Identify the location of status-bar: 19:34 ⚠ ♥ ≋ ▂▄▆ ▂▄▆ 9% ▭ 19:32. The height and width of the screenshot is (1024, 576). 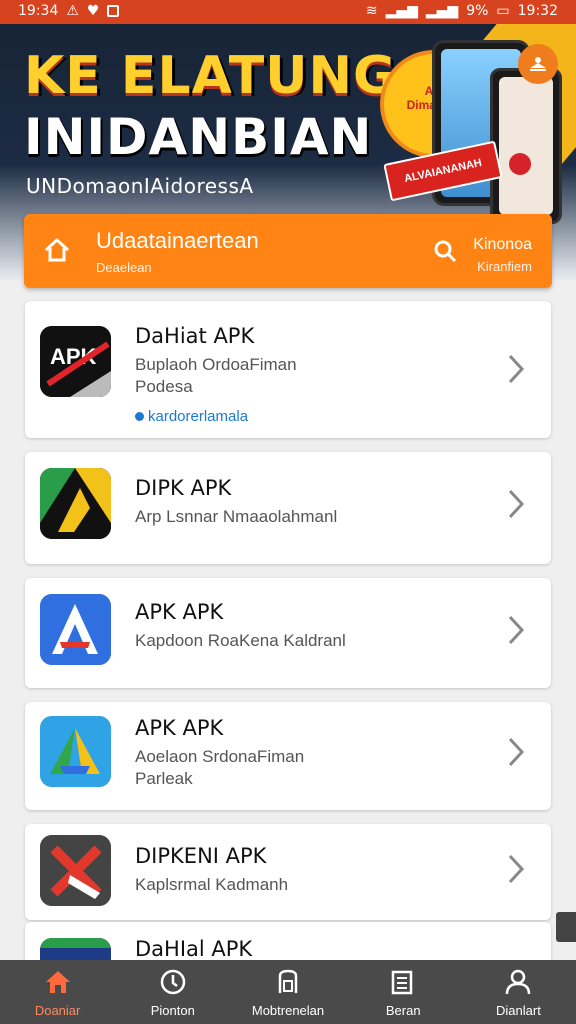
(288, 12).